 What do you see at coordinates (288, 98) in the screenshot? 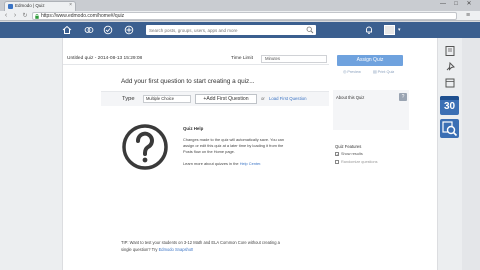
I see `load-first-question-link: Load First Question` at bounding box center [288, 98].